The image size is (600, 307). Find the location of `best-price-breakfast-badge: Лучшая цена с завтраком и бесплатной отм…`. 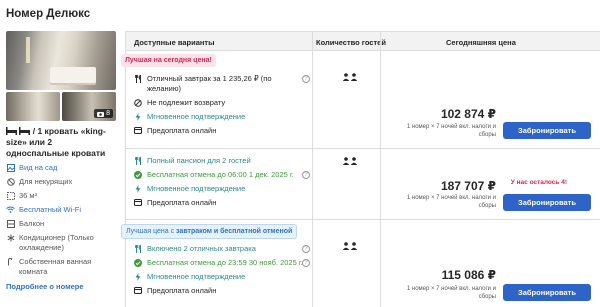

best-price-breakfast-badge: Лучшая цена с завтраком и бесплатной отм… is located at coordinates (209, 231).